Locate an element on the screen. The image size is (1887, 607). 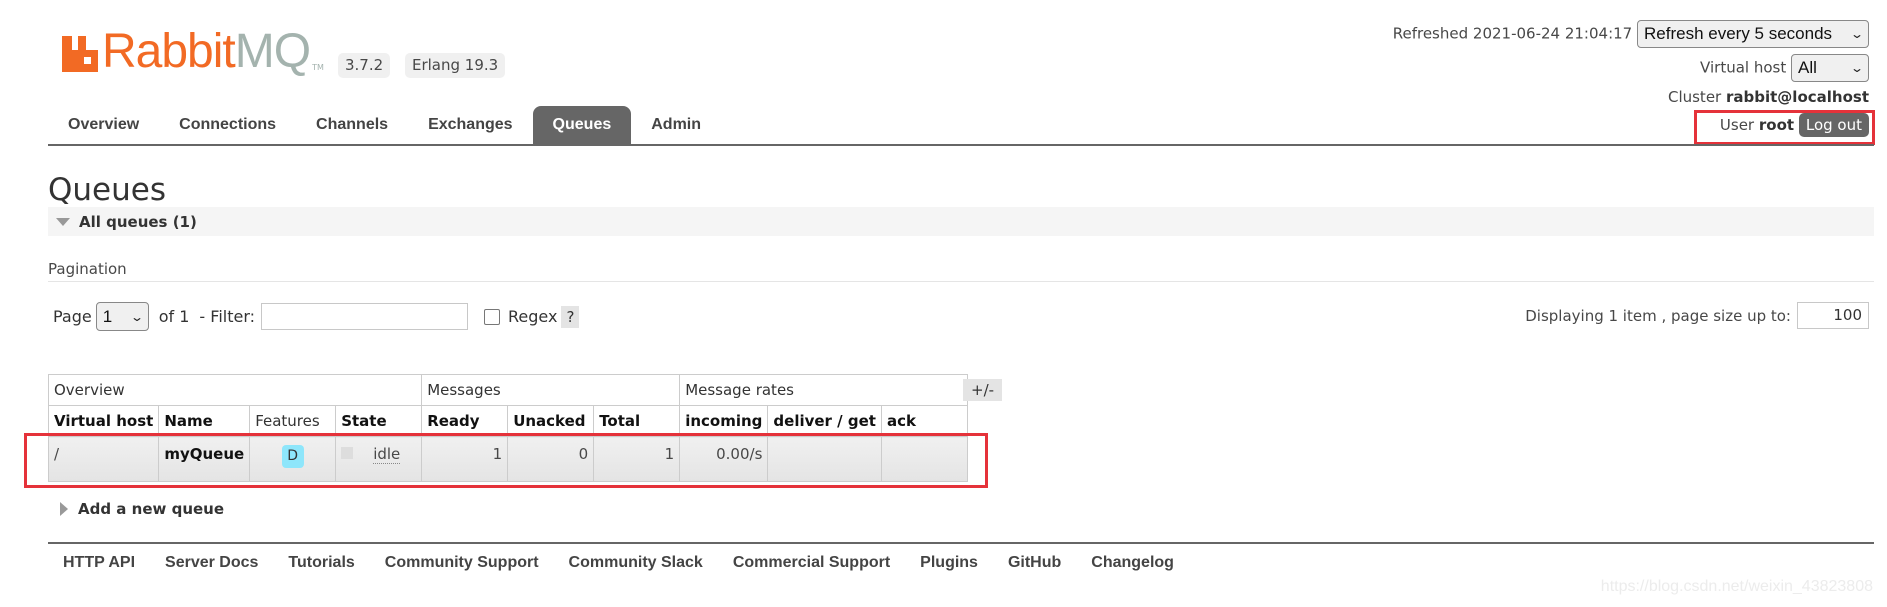
group-messages: Messages is located at coordinates (551, 390).